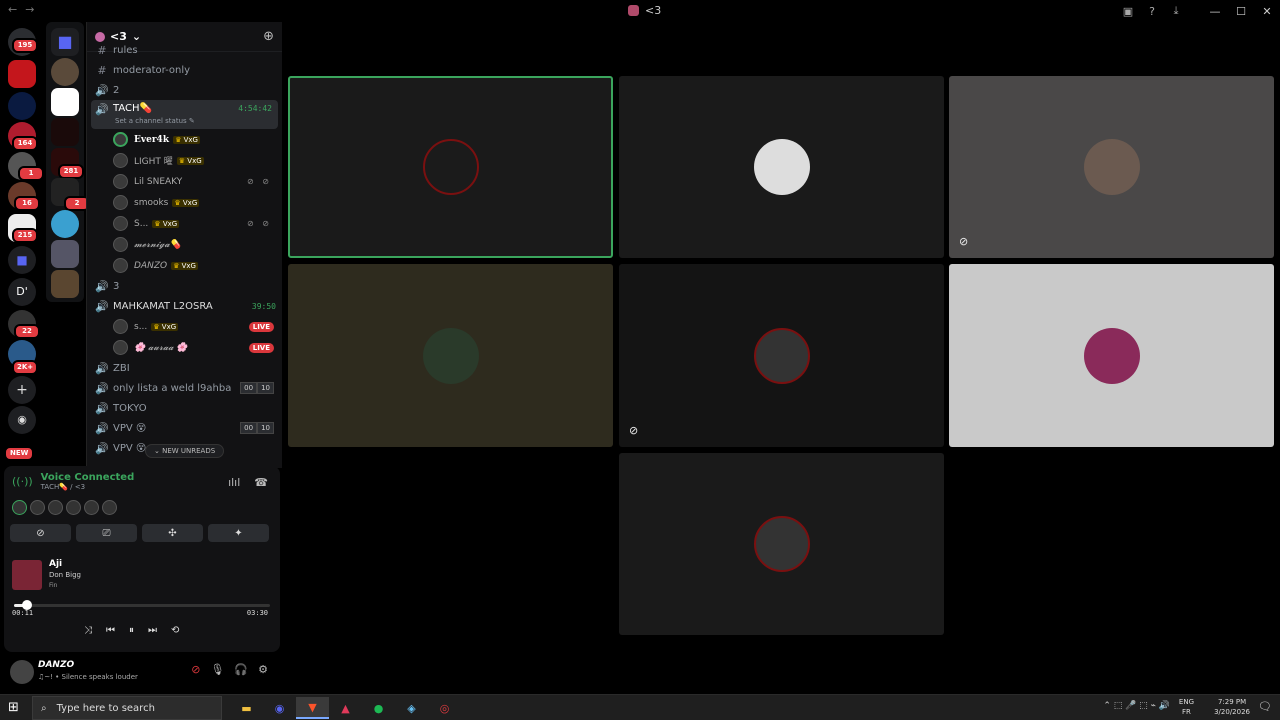 This screenshot has height=720, width=1280. What do you see at coordinates (65, 102) in the screenshot?
I see `server-icon-real-madrid` at bounding box center [65, 102].